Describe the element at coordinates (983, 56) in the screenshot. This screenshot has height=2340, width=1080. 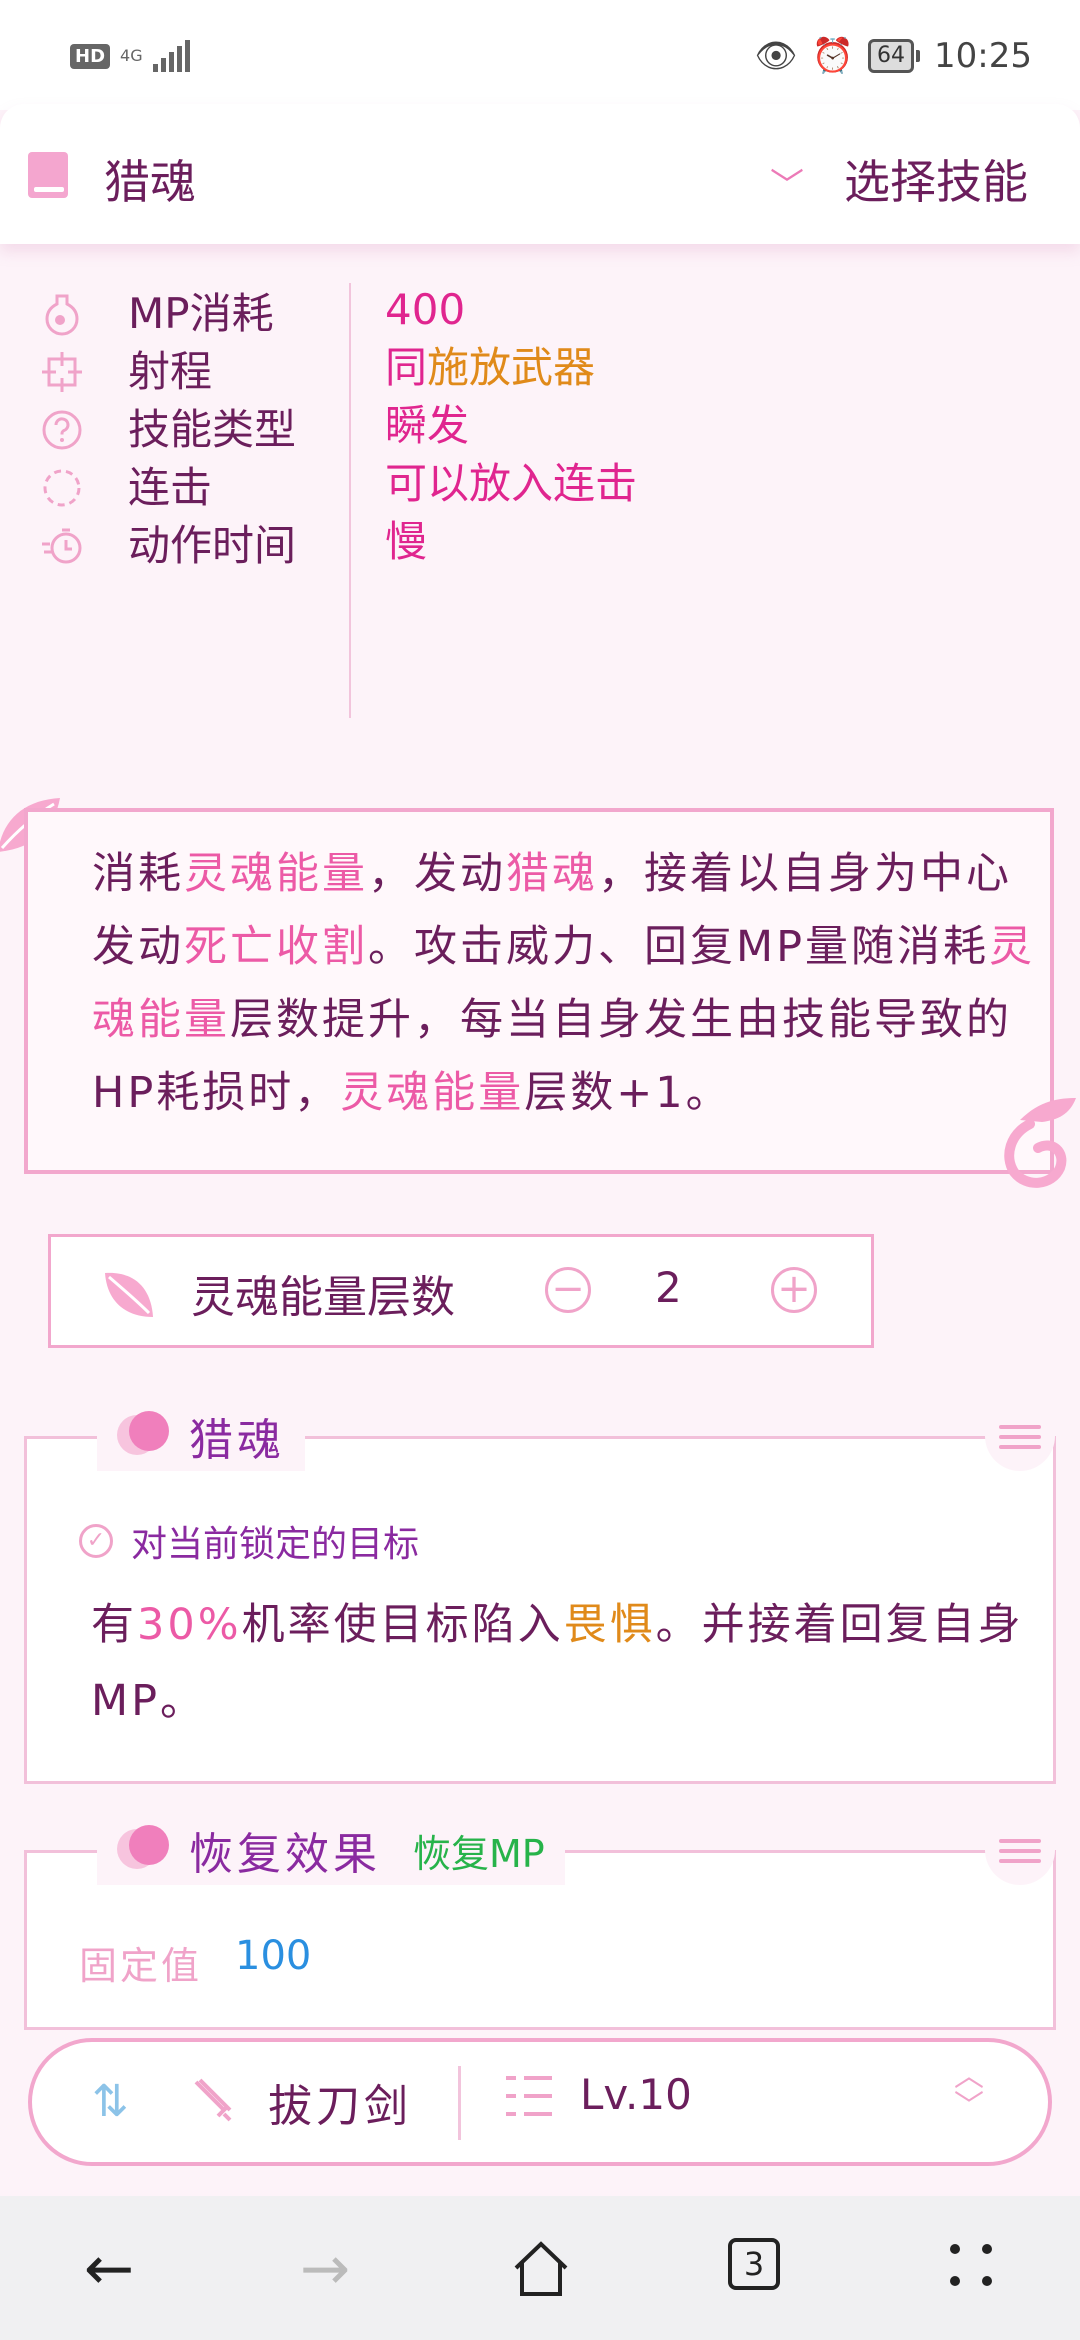
I see `clock: 10:25` at that location.